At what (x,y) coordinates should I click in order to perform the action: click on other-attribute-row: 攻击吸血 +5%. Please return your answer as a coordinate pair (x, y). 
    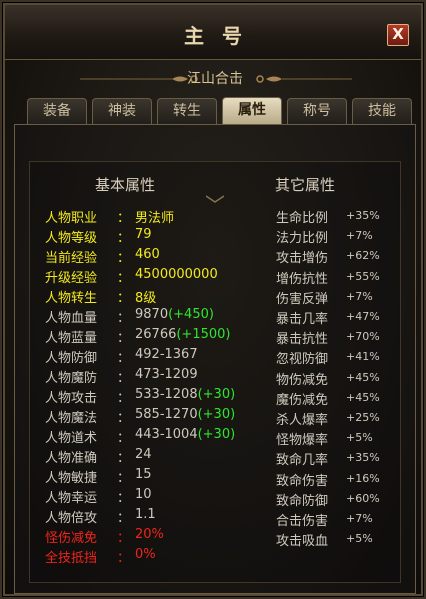
    Looking at the image, I should click on (341, 540).